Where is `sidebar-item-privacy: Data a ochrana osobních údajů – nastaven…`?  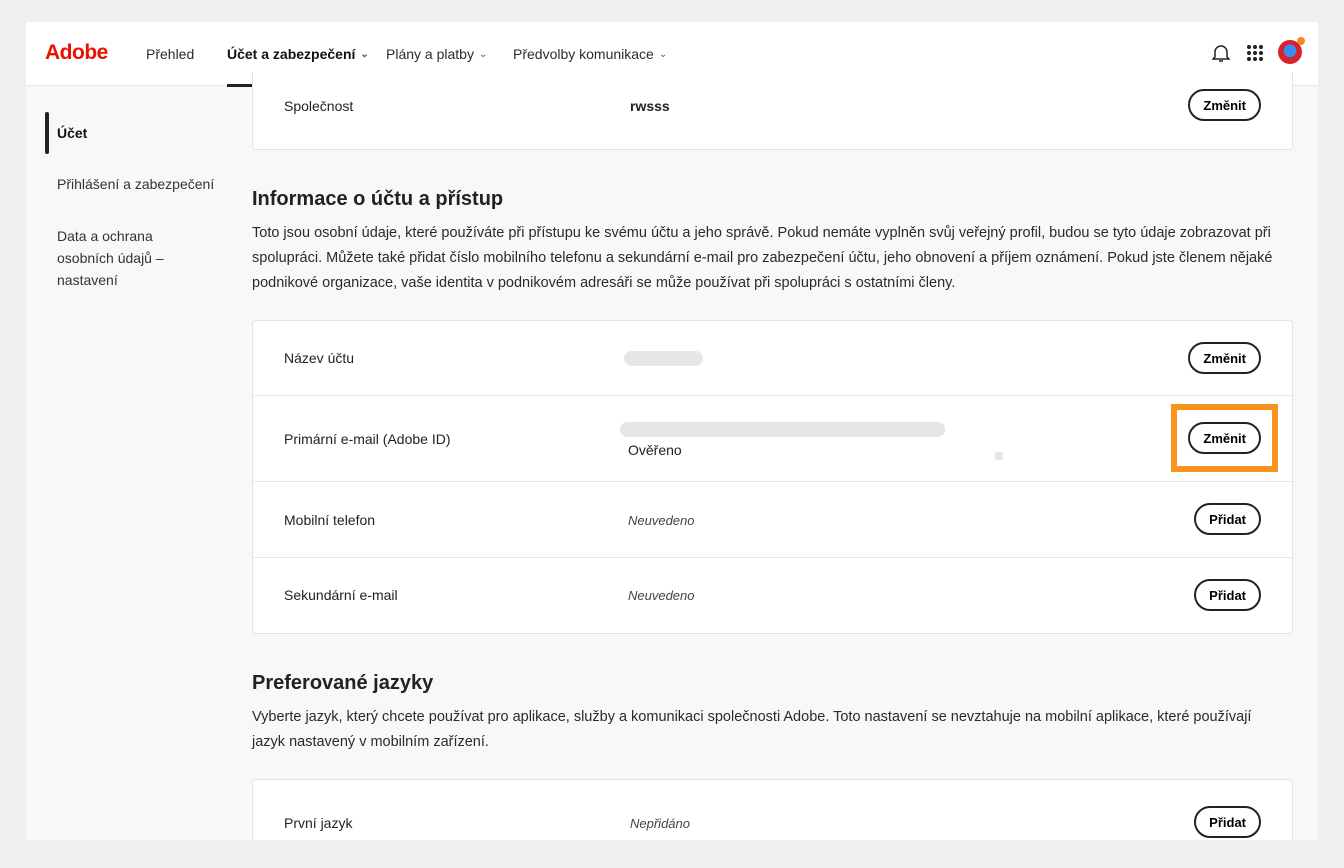
sidebar-item-privacy: Data a ochrana osobních údajů – nastaven… is located at coordinates (132, 258).